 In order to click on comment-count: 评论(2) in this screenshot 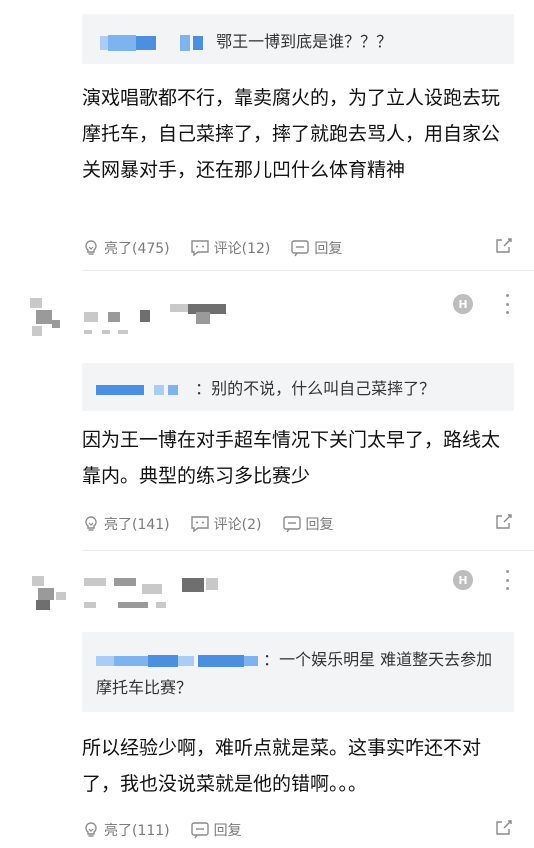, I will do `click(237, 525)`.